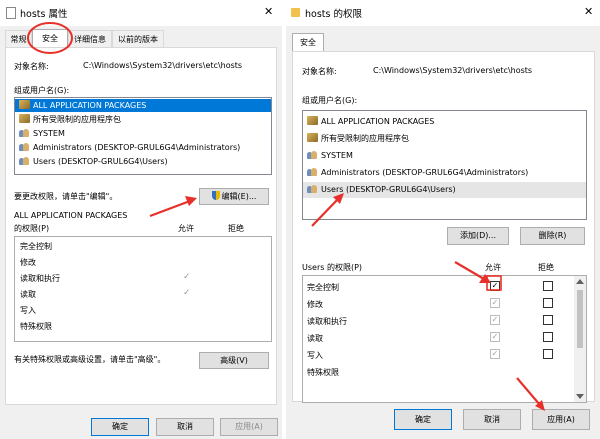 This screenshot has width=600, height=439. I want to click on right-title-bar: hosts 的权限 ✕, so click(443, 13).